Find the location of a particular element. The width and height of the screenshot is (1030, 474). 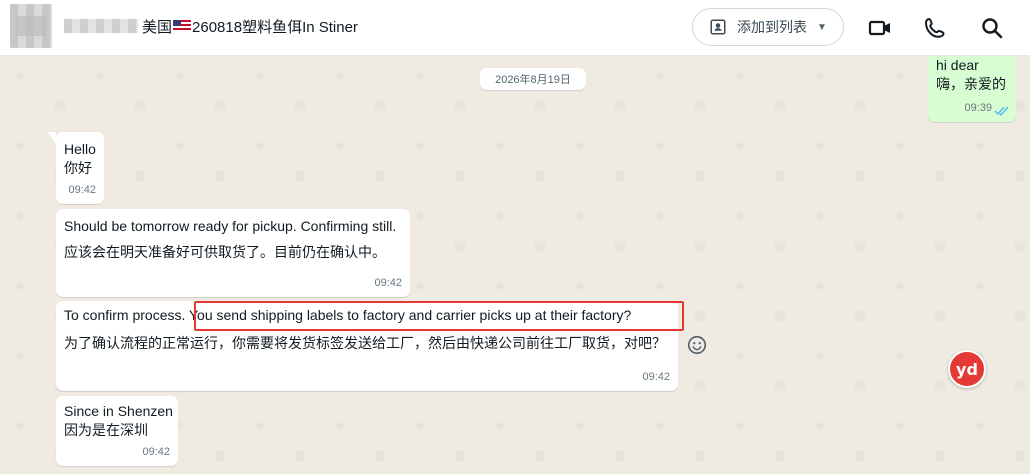

message-incoming: Since in Shenzen 因为是在深圳 09:42 is located at coordinates (117, 431).